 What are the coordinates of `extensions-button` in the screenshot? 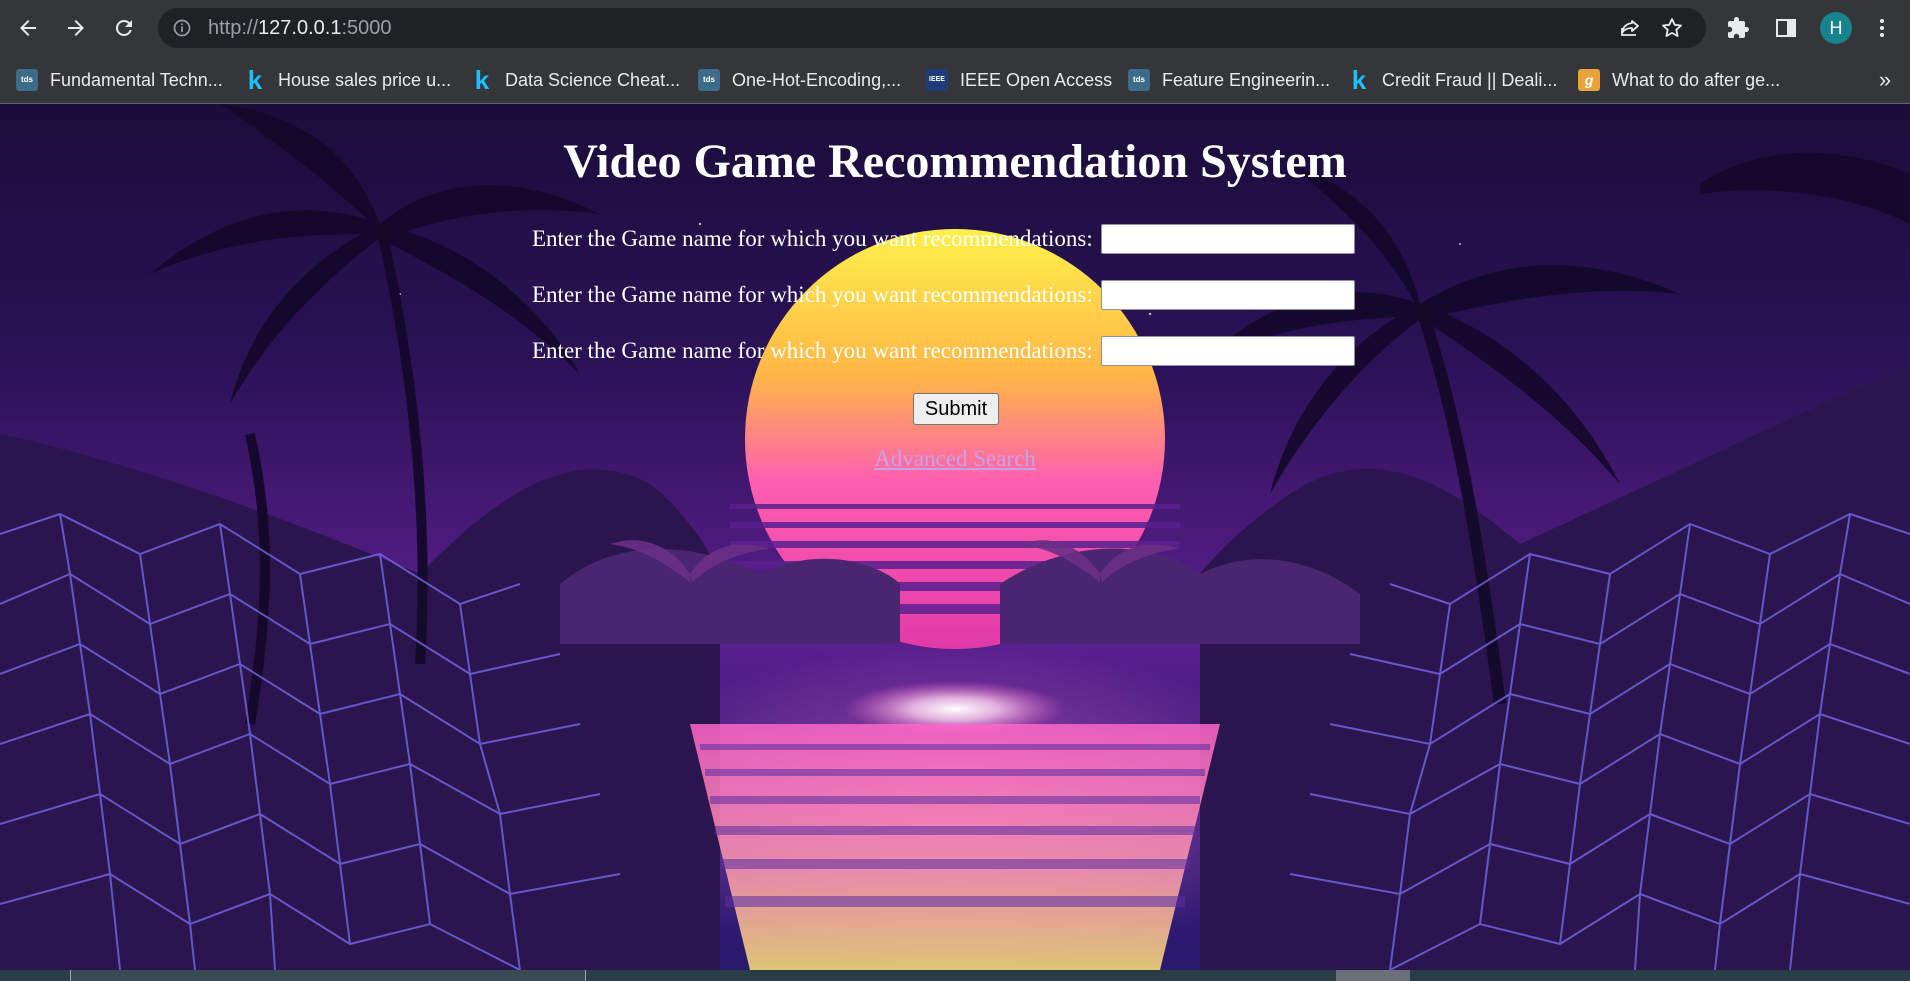 It's located at (1738, 28).